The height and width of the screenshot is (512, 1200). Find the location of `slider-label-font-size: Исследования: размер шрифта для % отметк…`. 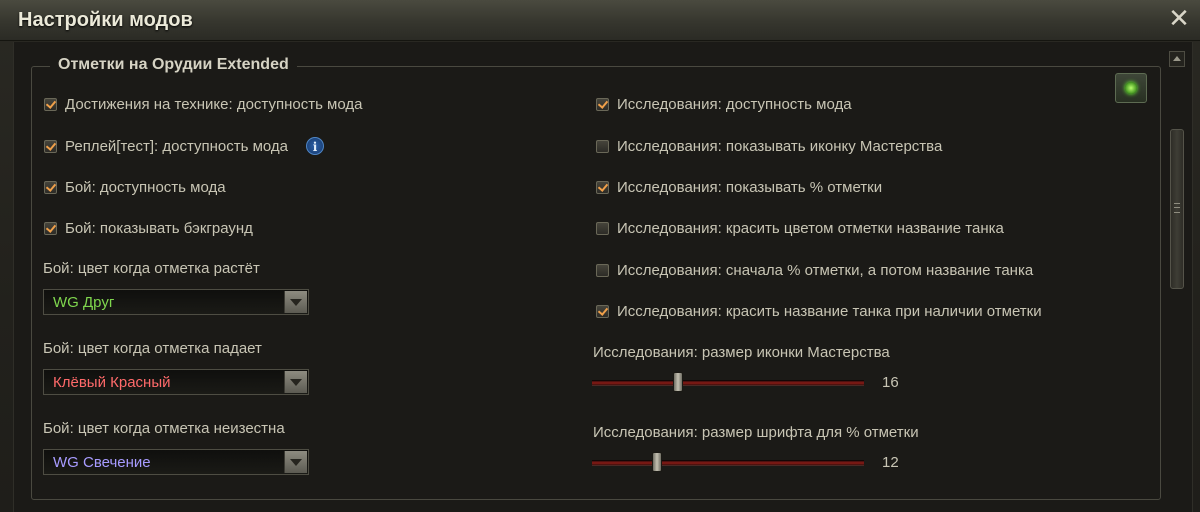

slider-label-font-size: Исследования: размер шрифта для % отметк… is located at coordinates (756, 432).